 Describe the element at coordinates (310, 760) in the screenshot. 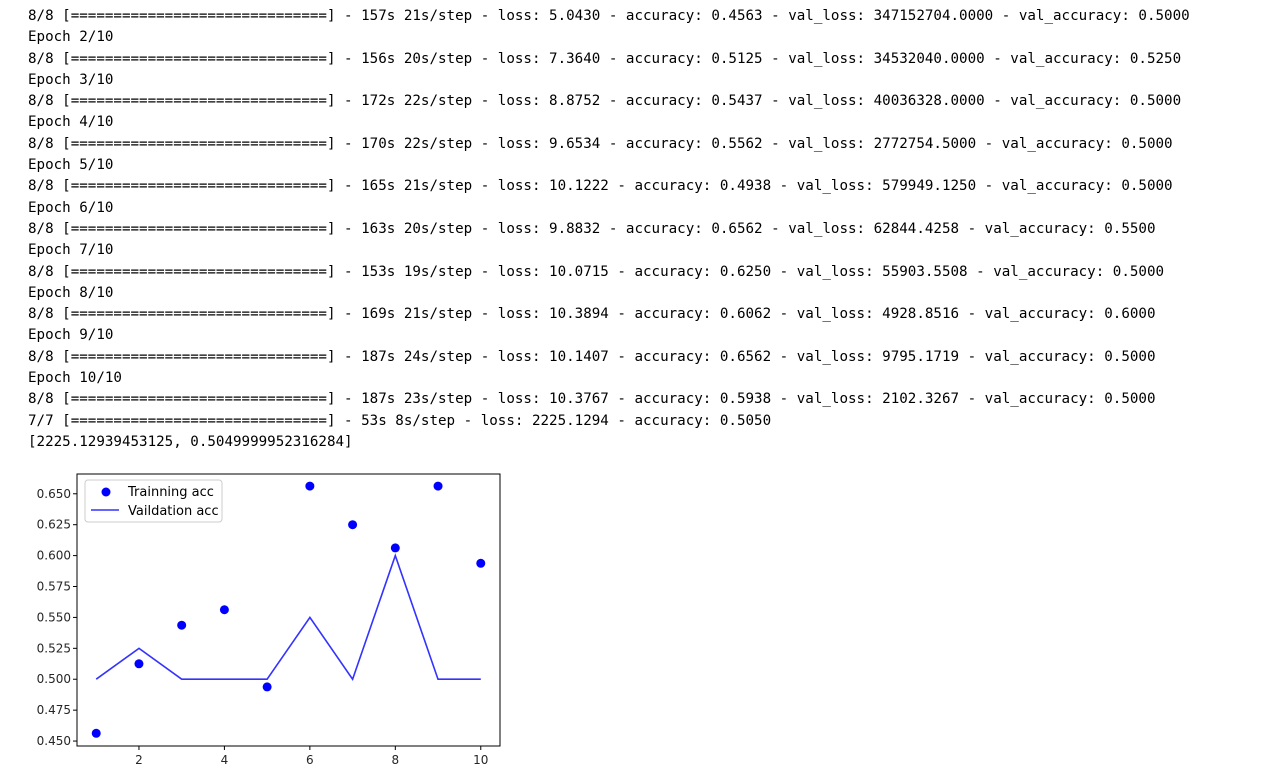

I see `x-tick-label: 6` at that location.